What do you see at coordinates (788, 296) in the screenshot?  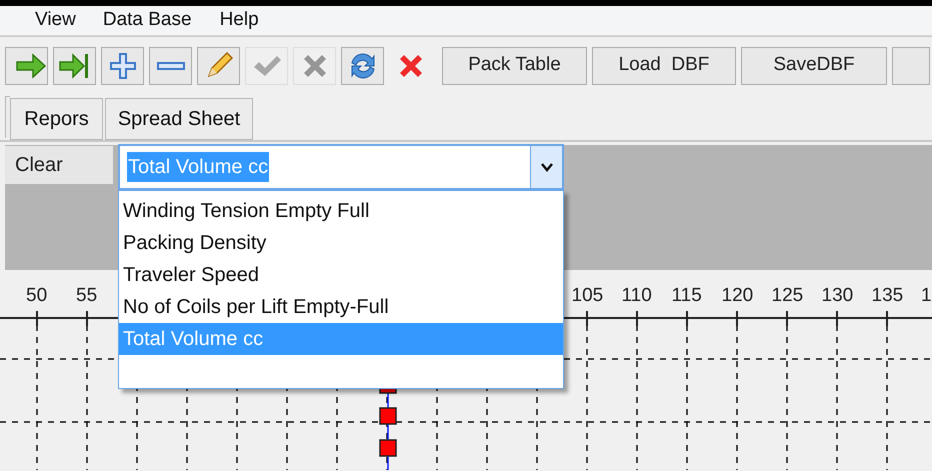 I see `axis-label: 125` at bounding box center [788, 296].